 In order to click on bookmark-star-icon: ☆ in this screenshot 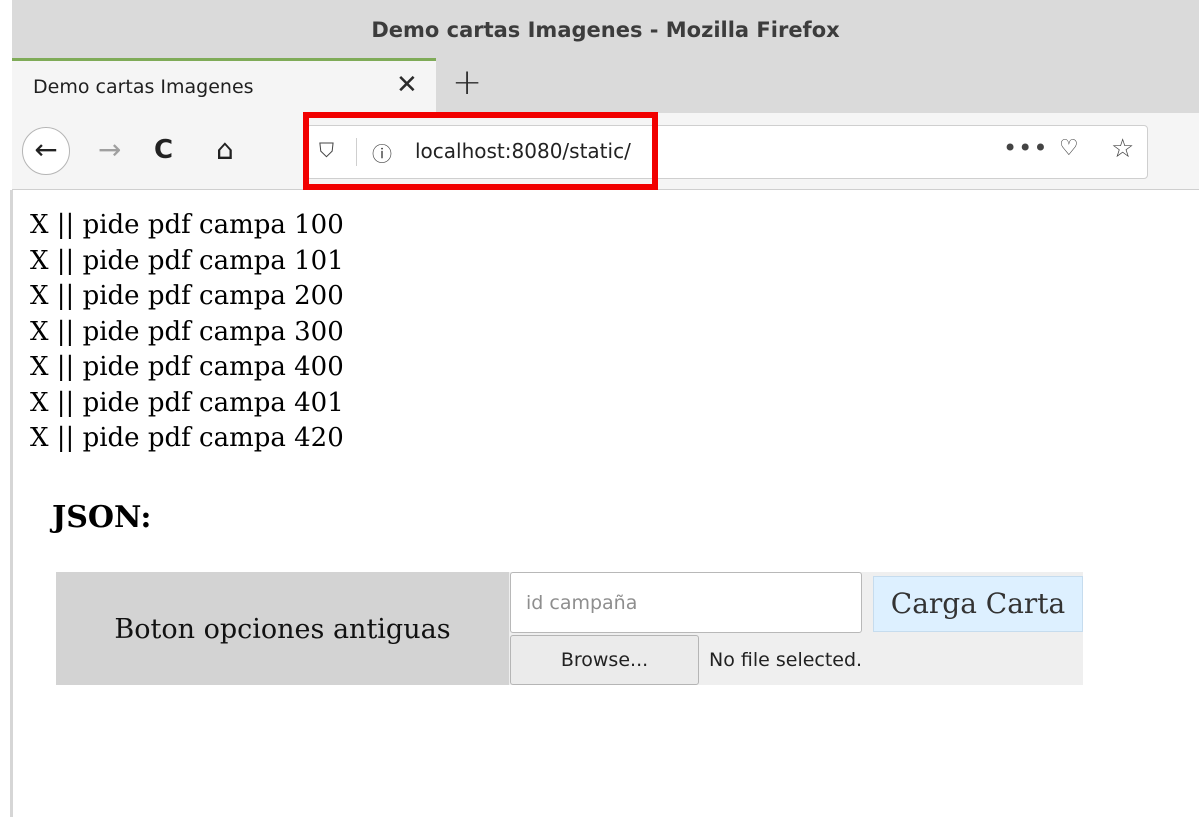, I will do `click(1122, 149)`.